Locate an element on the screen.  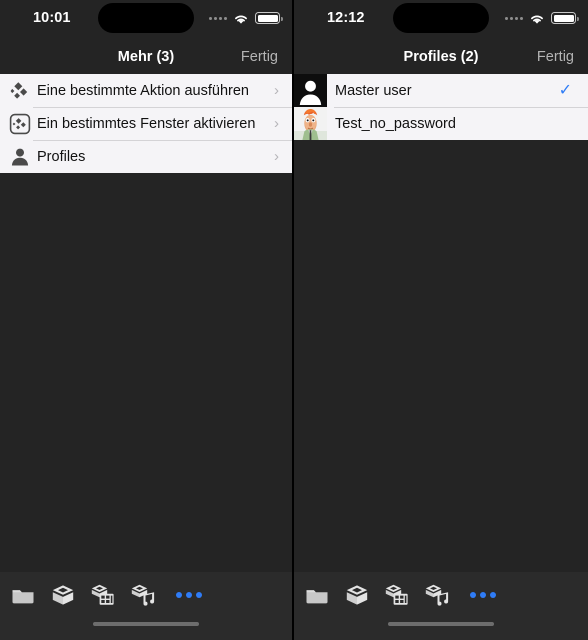
person-icon is located at coordinates (20, 157).